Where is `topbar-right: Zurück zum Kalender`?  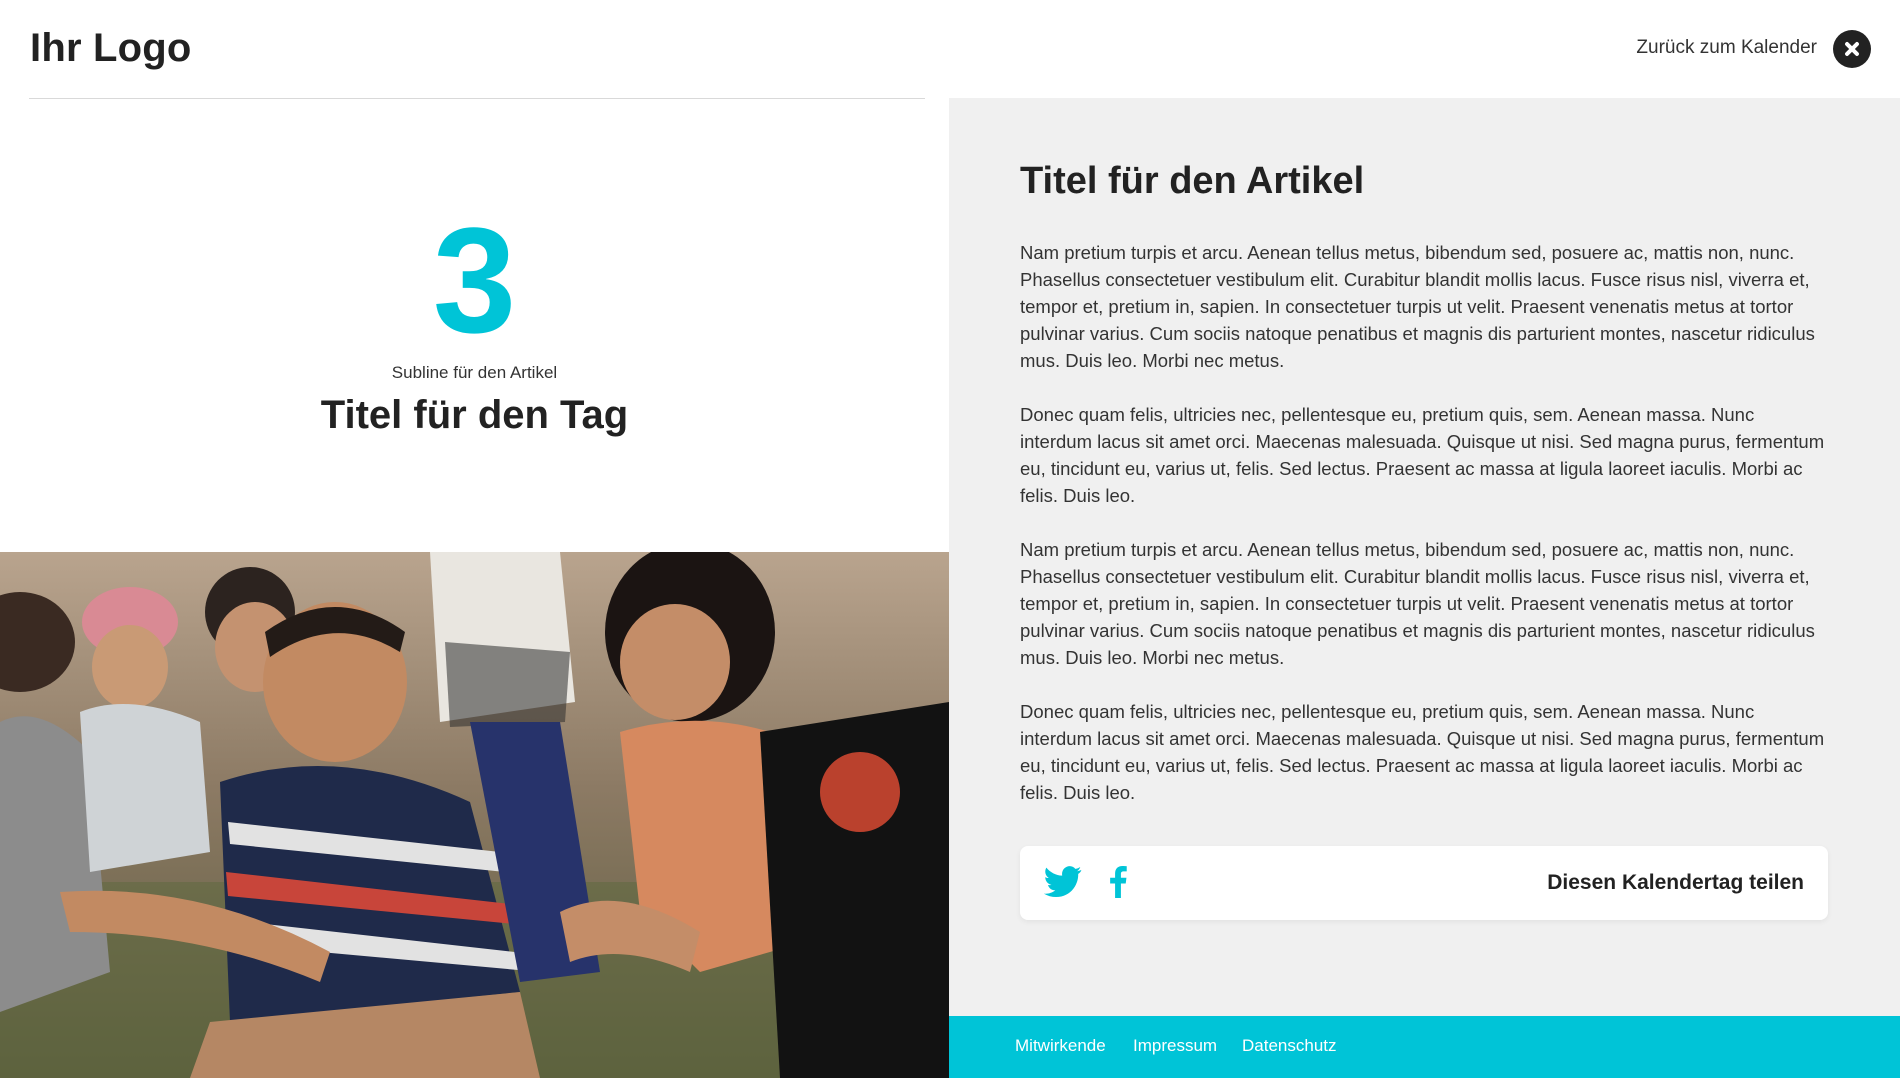
topbar-right: Zurück zum Kalender is located at coordinates (1424, 49).